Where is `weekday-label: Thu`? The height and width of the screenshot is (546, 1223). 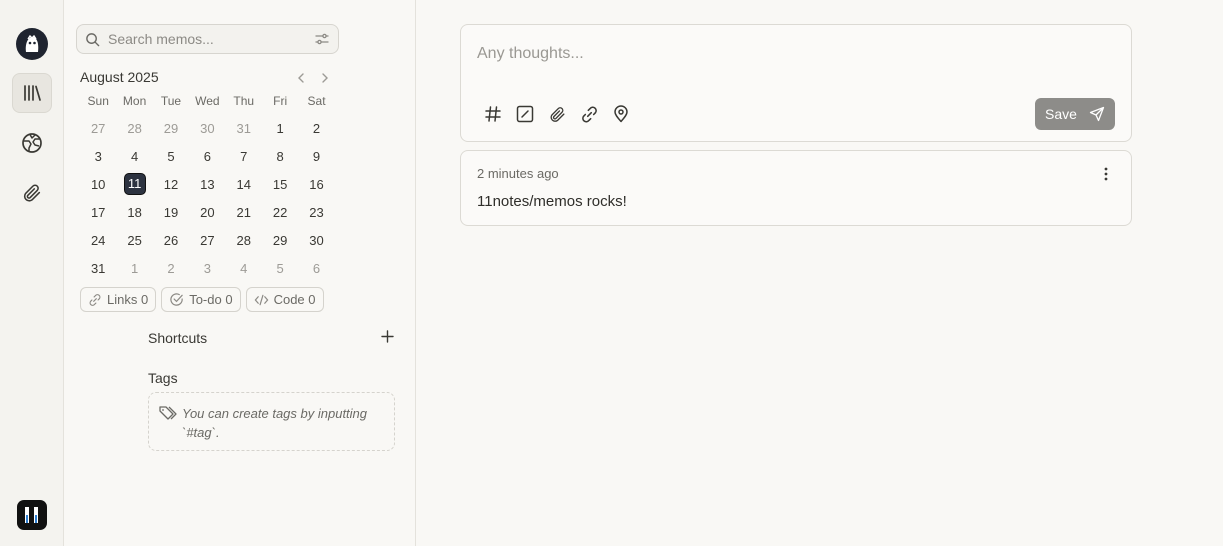 weekday-label: Thu is located at coordinates (244, 101).